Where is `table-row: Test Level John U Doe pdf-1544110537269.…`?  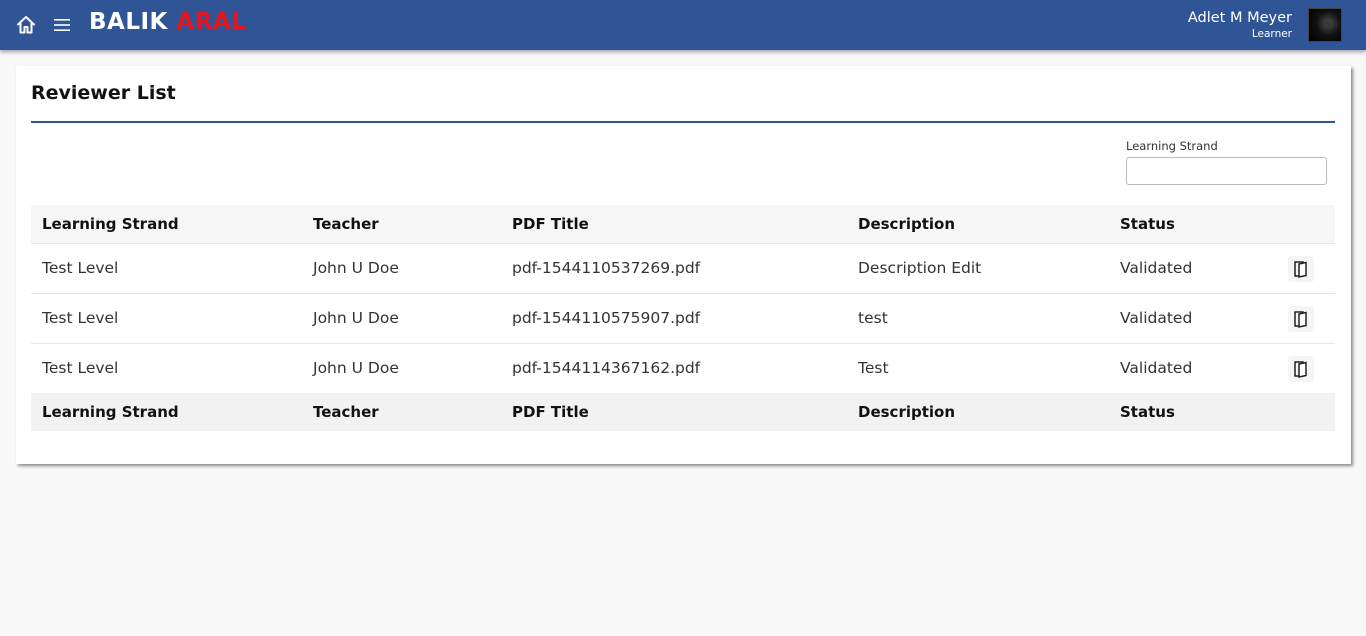
table-row: Test Level John U Doe pdf-1544110537269.… is located at coordinates (683, 268).